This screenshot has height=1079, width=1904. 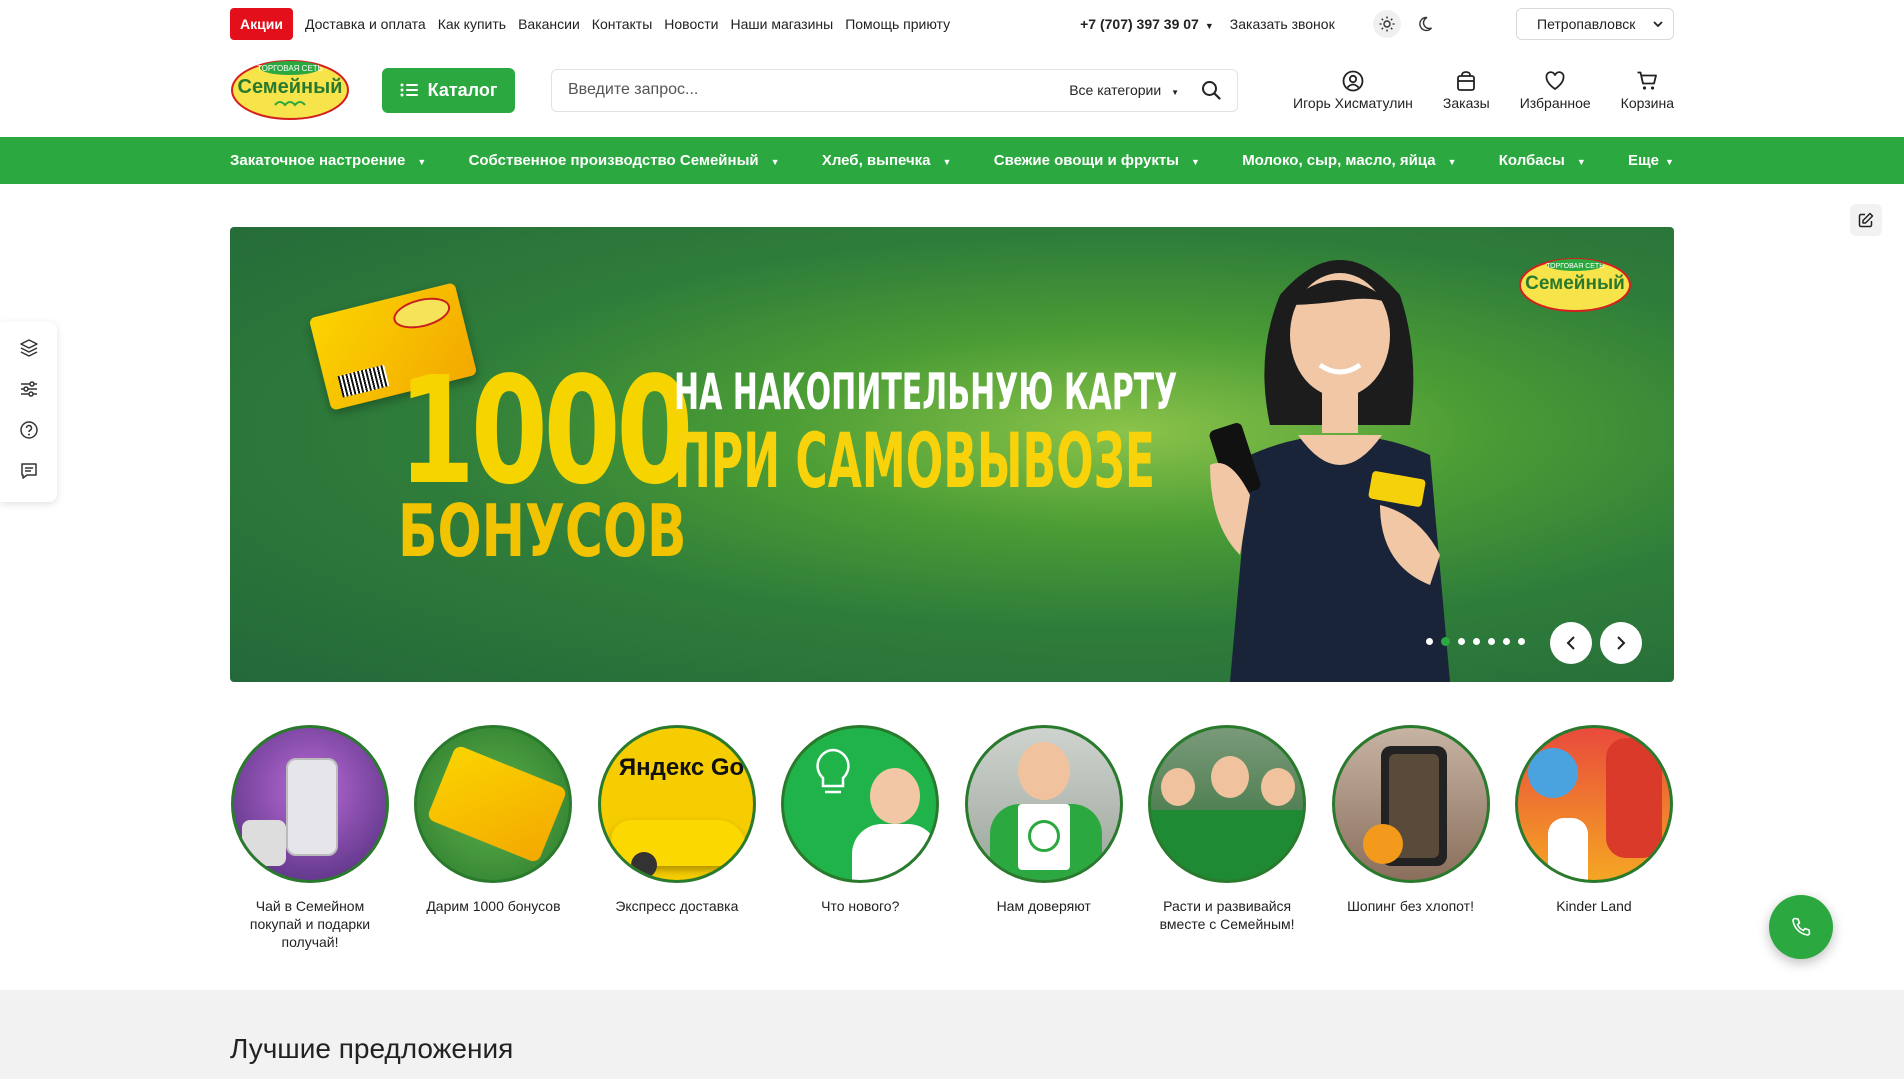 I want to click on story-label: Дарим 1000 бонусов, so click(x=493, y=906).